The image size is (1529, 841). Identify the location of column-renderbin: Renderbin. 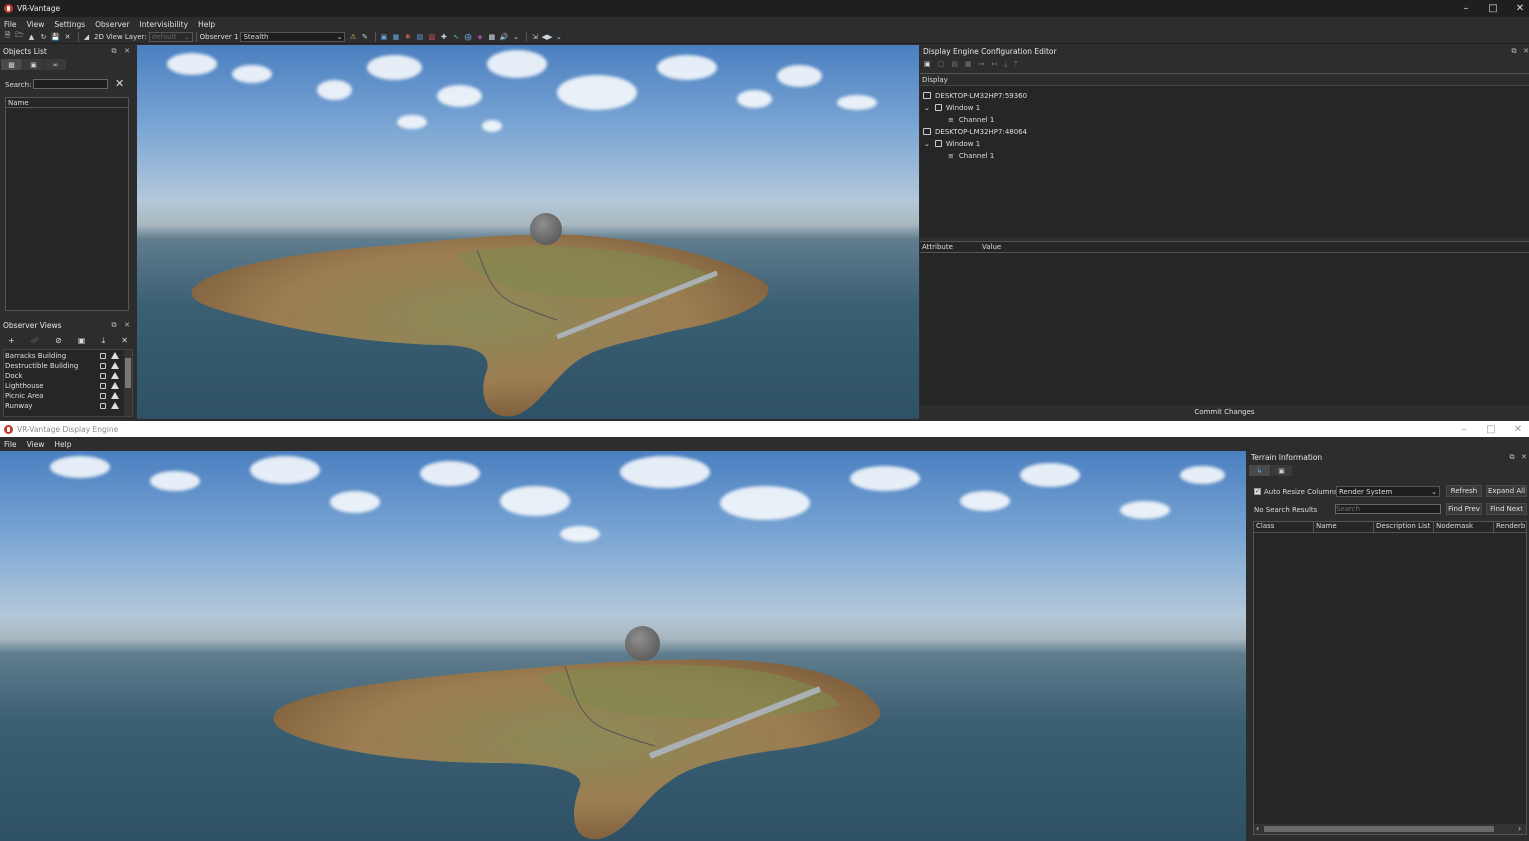
(1510, 527).